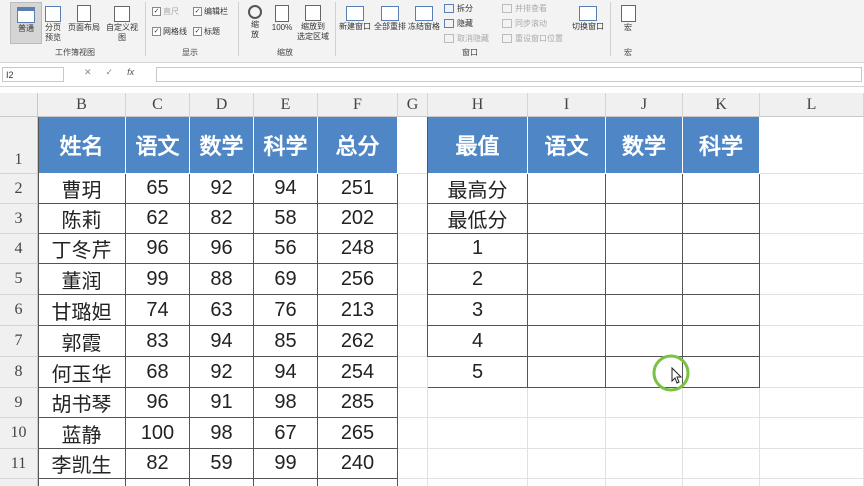 This screenshot has height=486, width=864. Describe the element at coordinates (88, 72) in the screenshot. I see `cancel-icon: ✕` at that location.